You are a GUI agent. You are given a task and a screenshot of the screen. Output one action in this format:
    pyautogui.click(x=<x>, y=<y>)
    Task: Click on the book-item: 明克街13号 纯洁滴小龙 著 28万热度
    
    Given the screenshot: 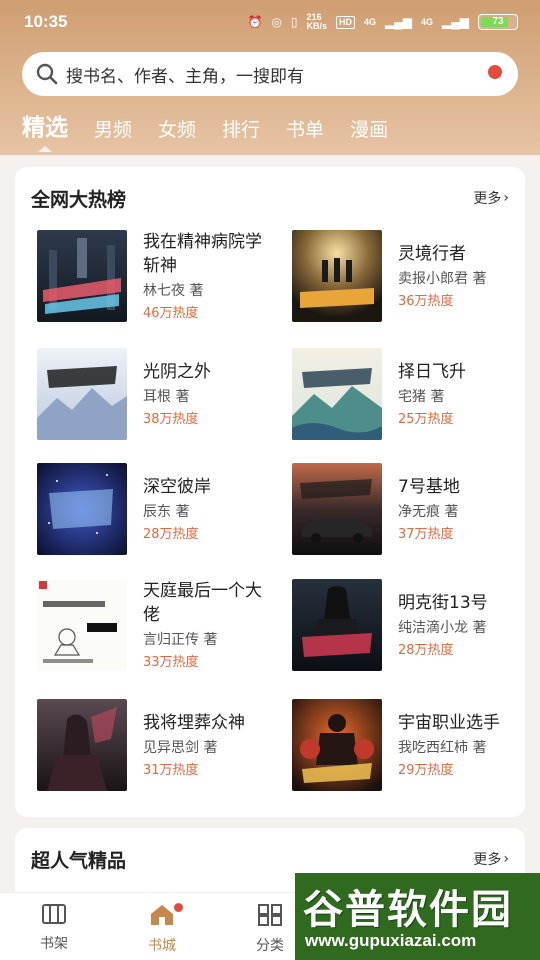 What is the action you would take?
    pyautogui.click(x=412, y=625)
    